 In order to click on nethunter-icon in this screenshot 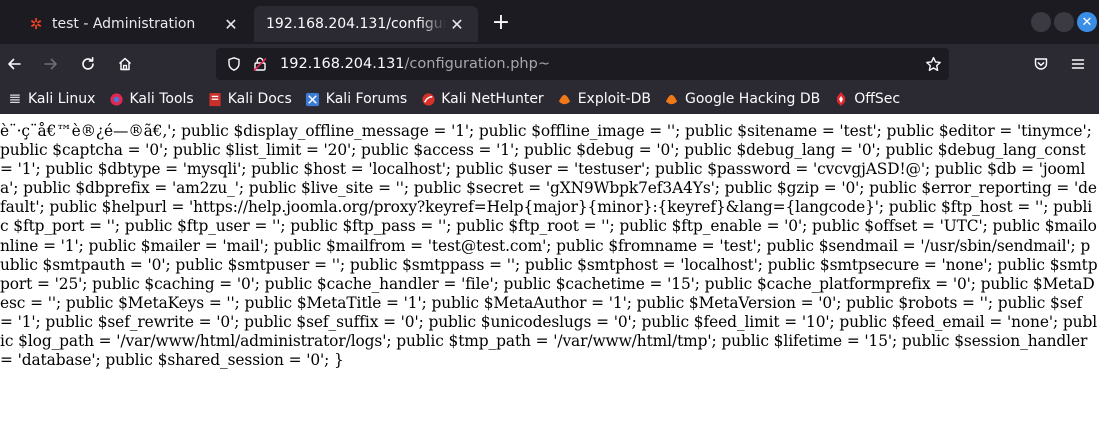, I will do `click(428, 99)`.